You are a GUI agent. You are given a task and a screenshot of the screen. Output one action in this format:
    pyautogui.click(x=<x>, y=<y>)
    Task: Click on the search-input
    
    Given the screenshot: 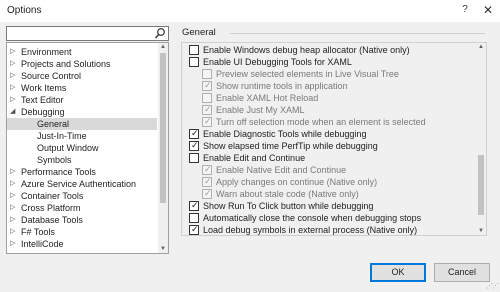 What is the action you would take?
    pyautogui.click(x=82, y=33)
    